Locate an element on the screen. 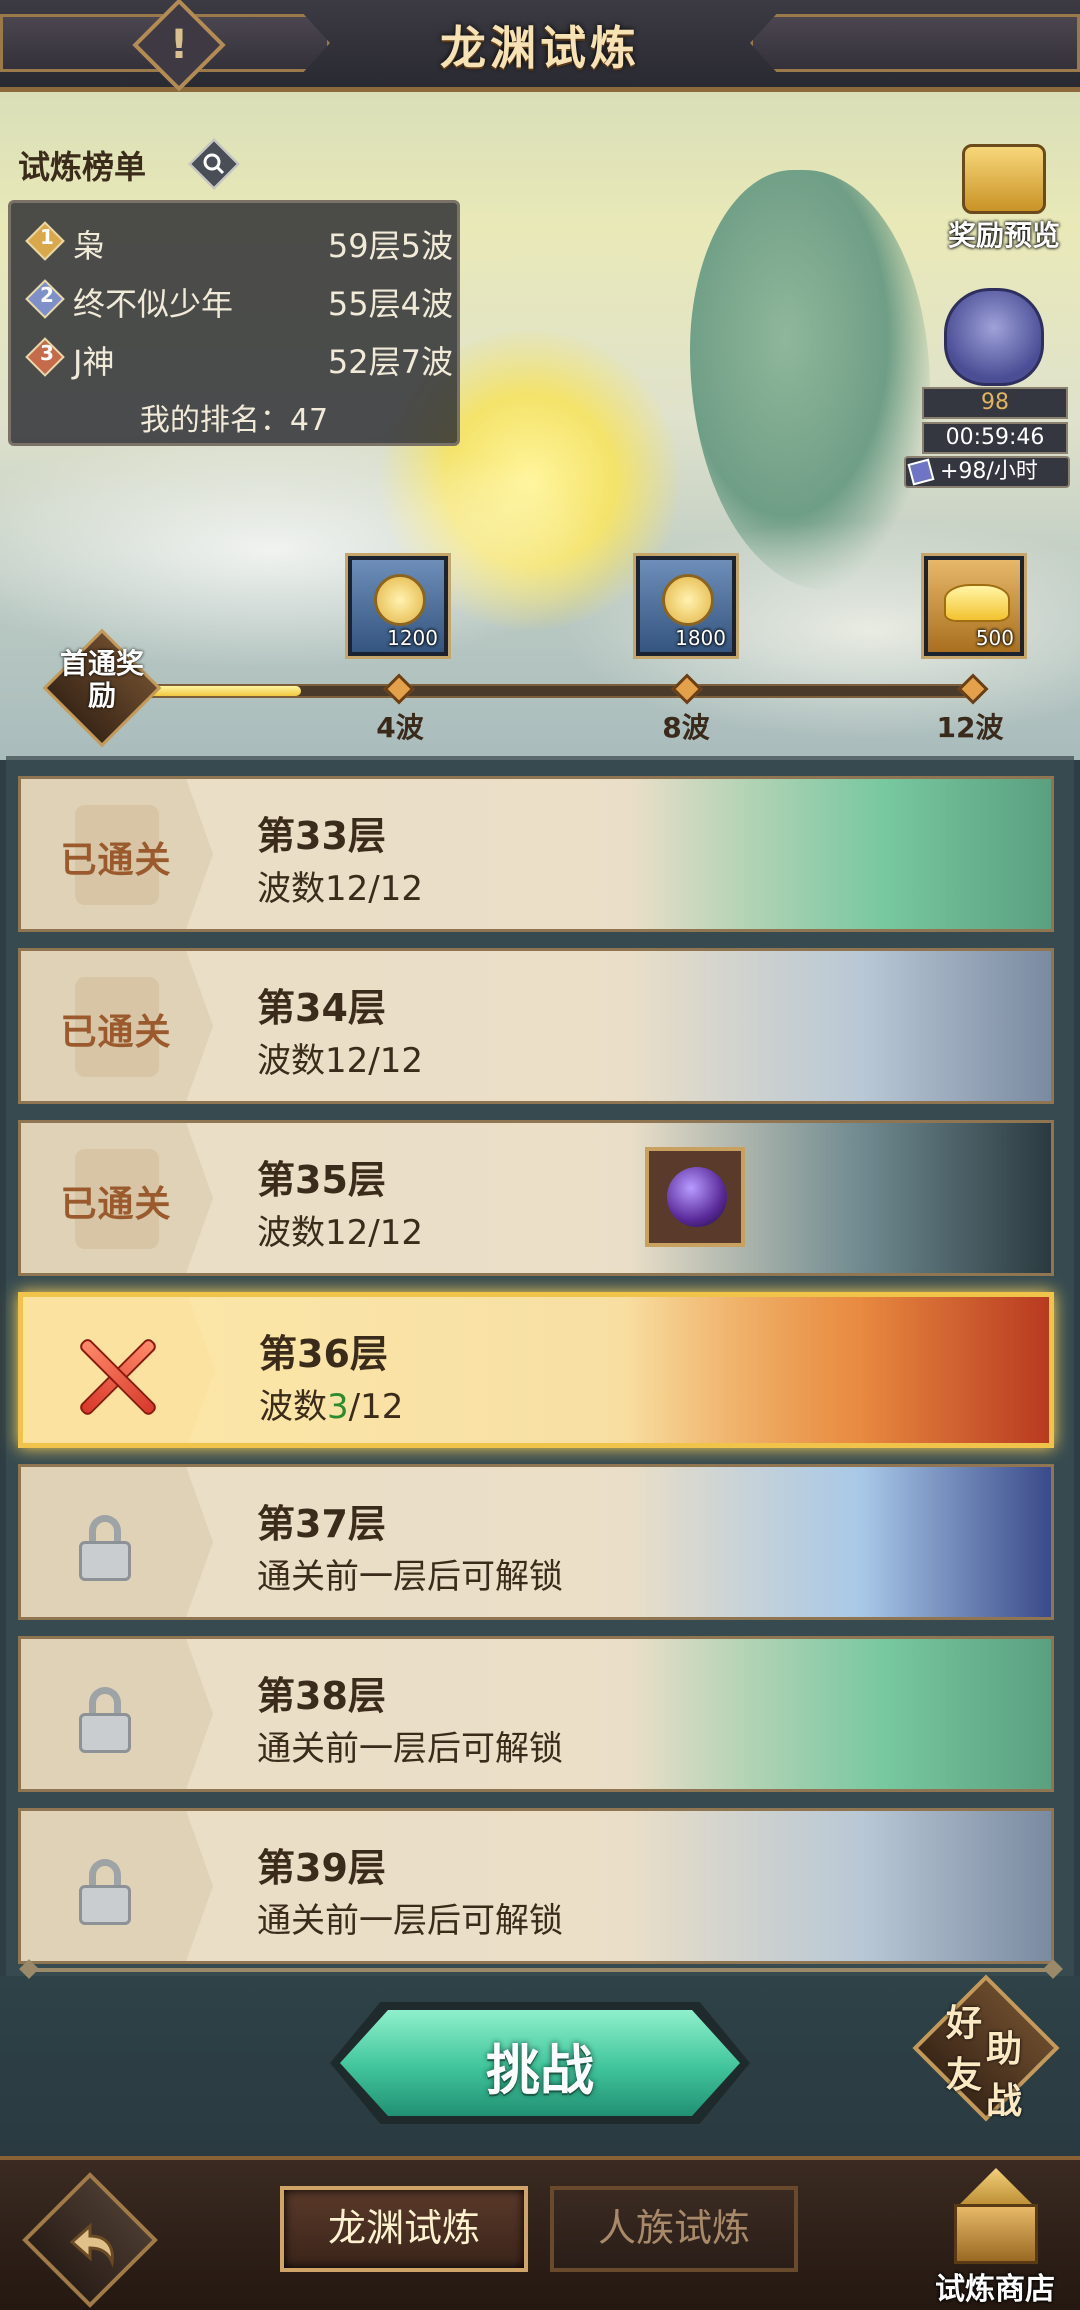 The height and width of the screenshot is (2310, 1080). first-clear-reward-3: 500 is located at coordinates (974, 606).